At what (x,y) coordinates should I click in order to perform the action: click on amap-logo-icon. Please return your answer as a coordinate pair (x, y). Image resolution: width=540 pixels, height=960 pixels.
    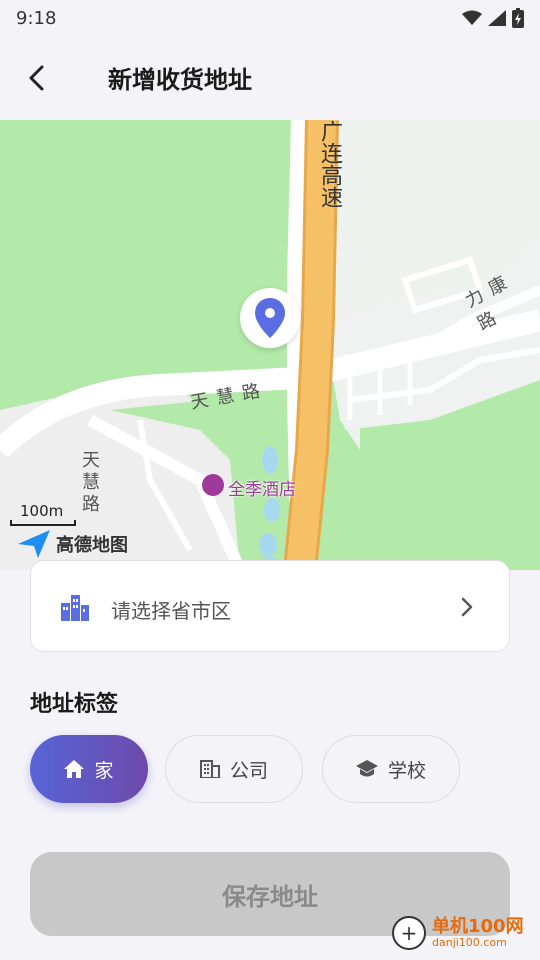
    Looking at the image, I should click on (34, 544).